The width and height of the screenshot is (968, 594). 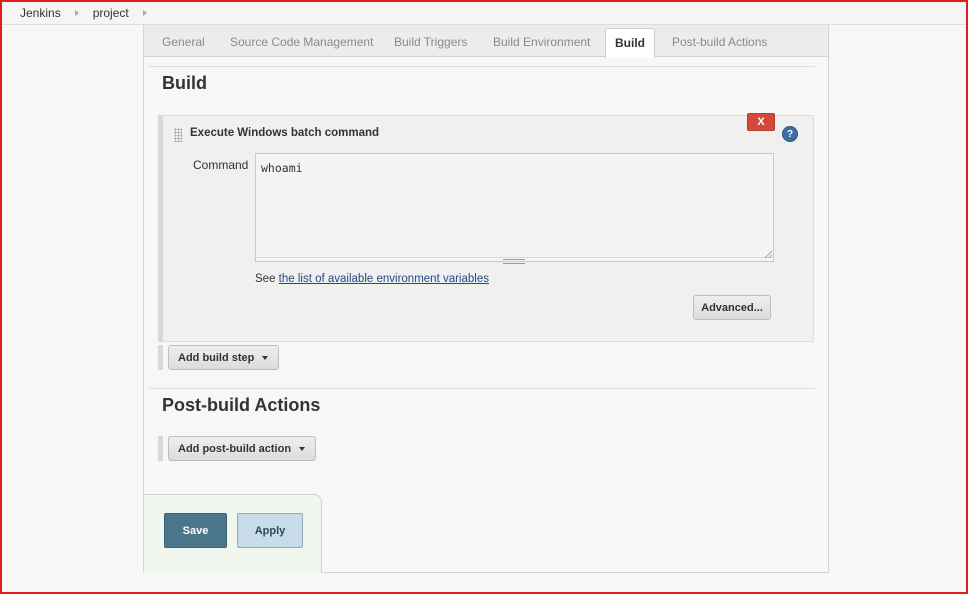 What do you see at coordinates (216, 357) in the screenshot?
I see `add-build-step-label: Add build step` at bounding box center [216, 357].